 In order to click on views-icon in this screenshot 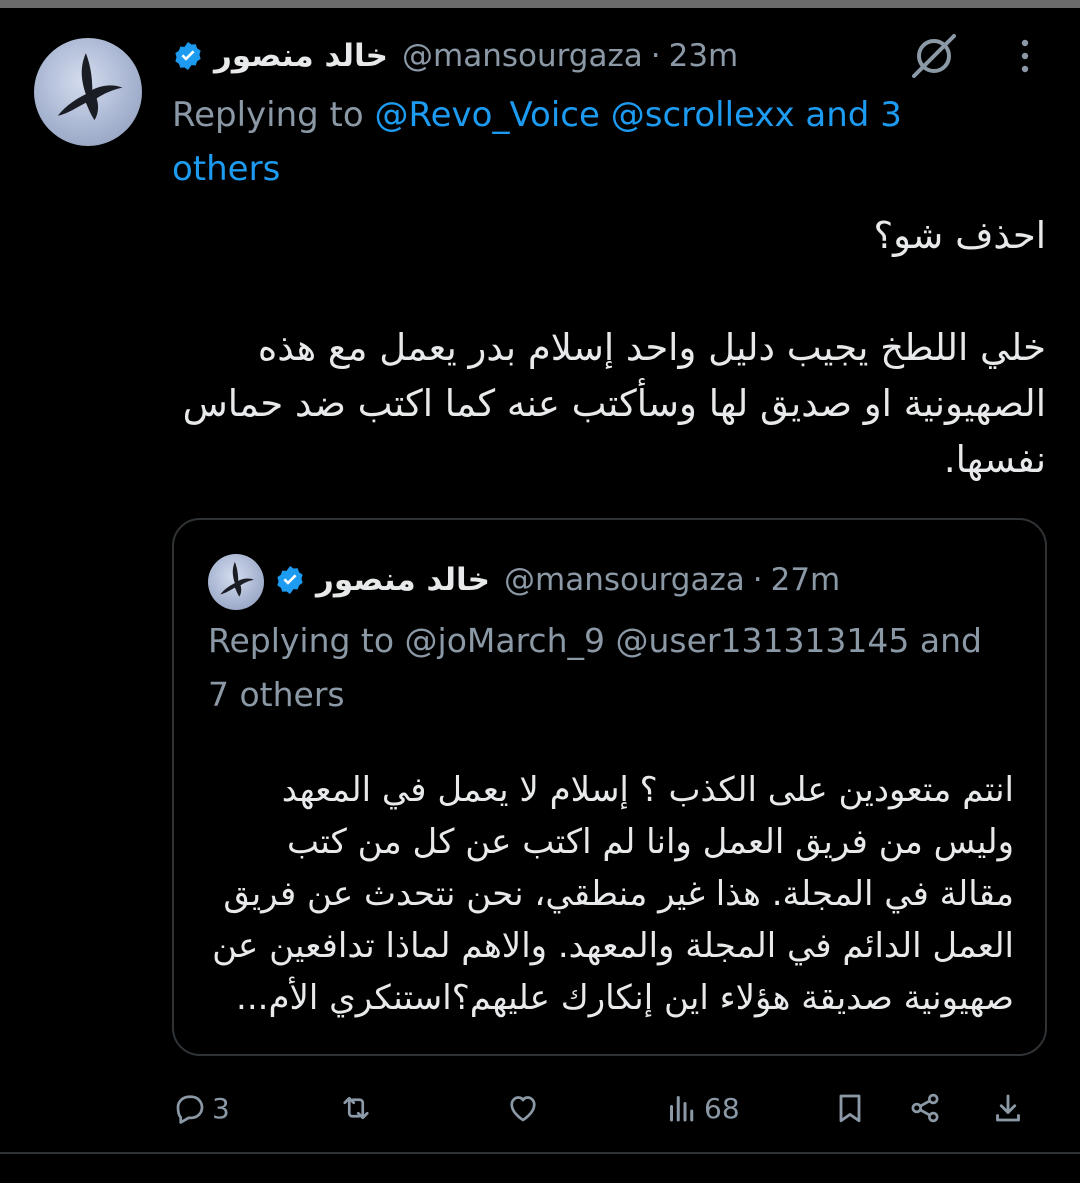, I will do `click(682, 1109)`.